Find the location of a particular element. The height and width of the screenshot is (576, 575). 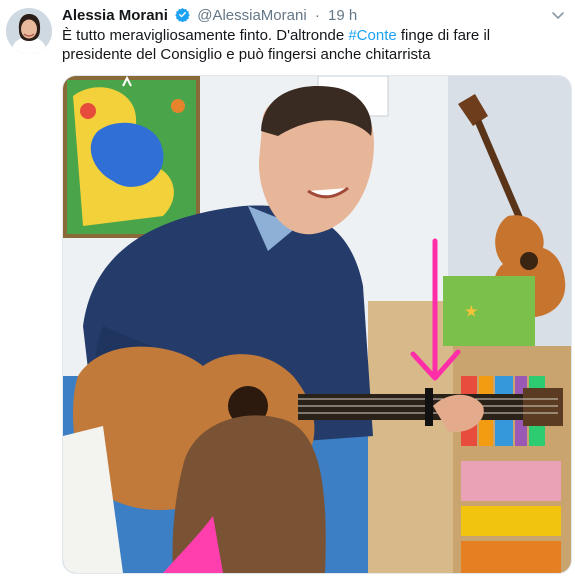

tweet-timestamp: 19 h is located at coordinates (342, 15).